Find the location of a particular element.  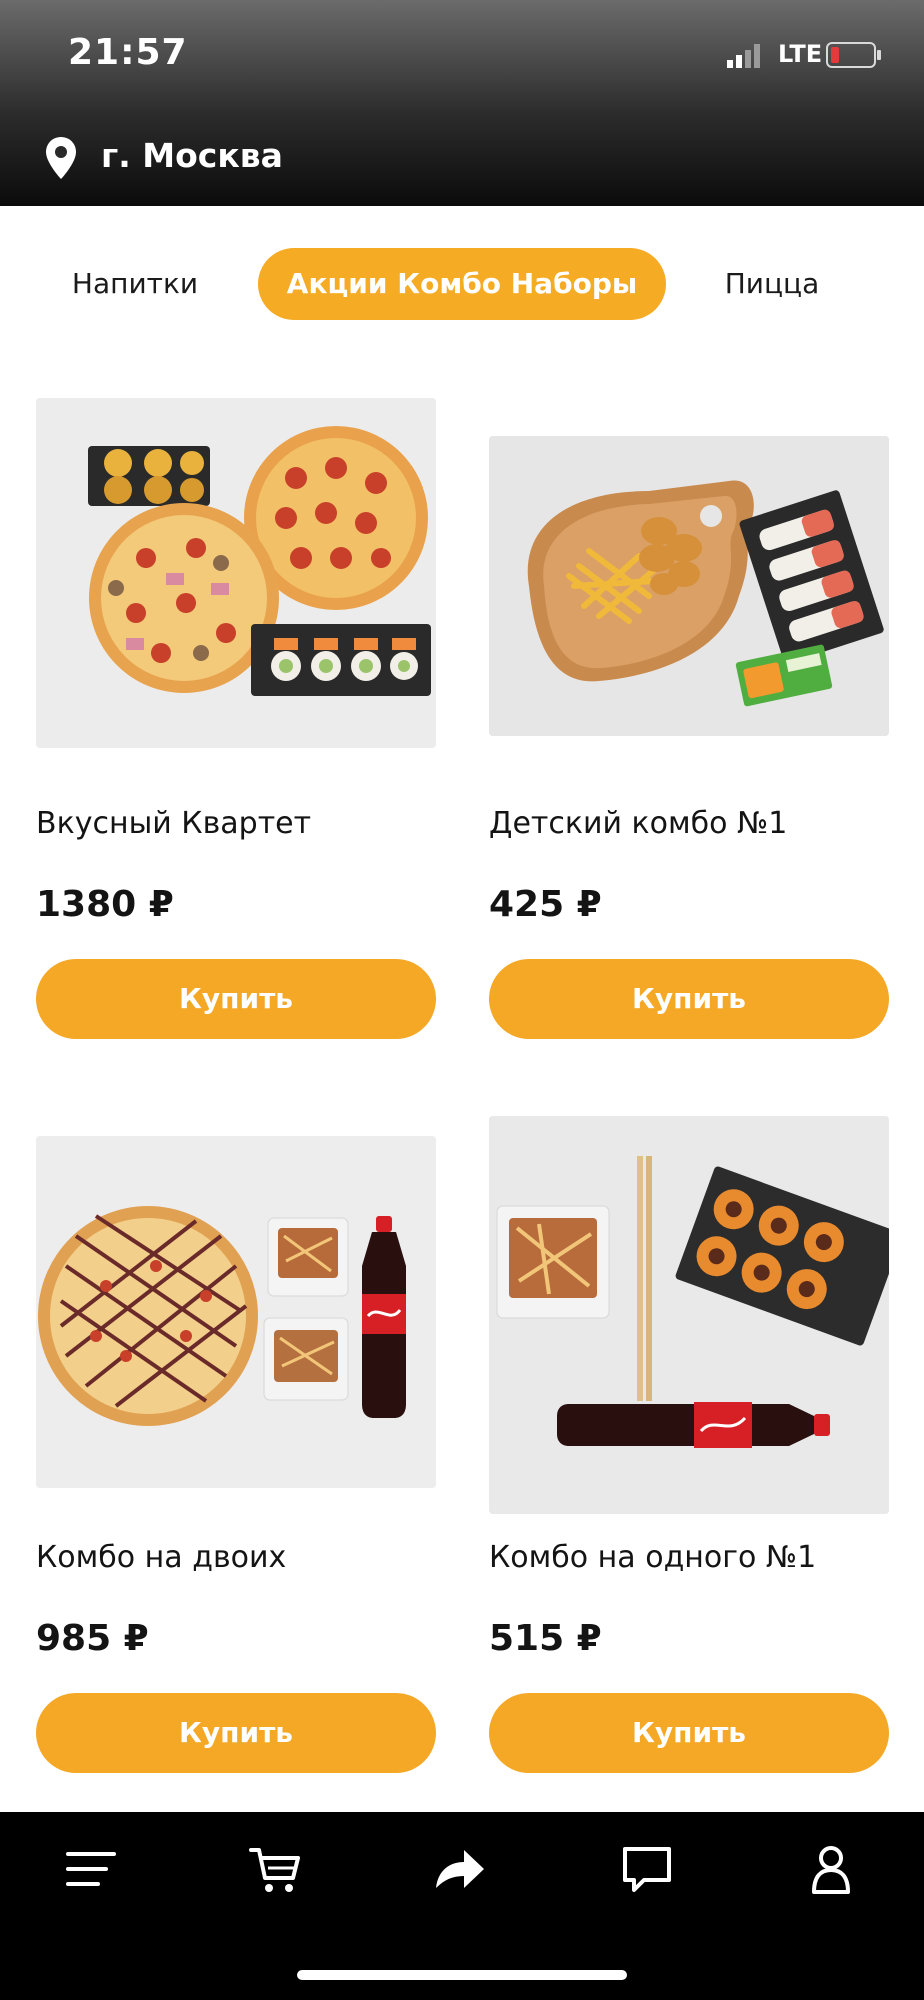

location-pin-icon is located at coordinates (61, 158).